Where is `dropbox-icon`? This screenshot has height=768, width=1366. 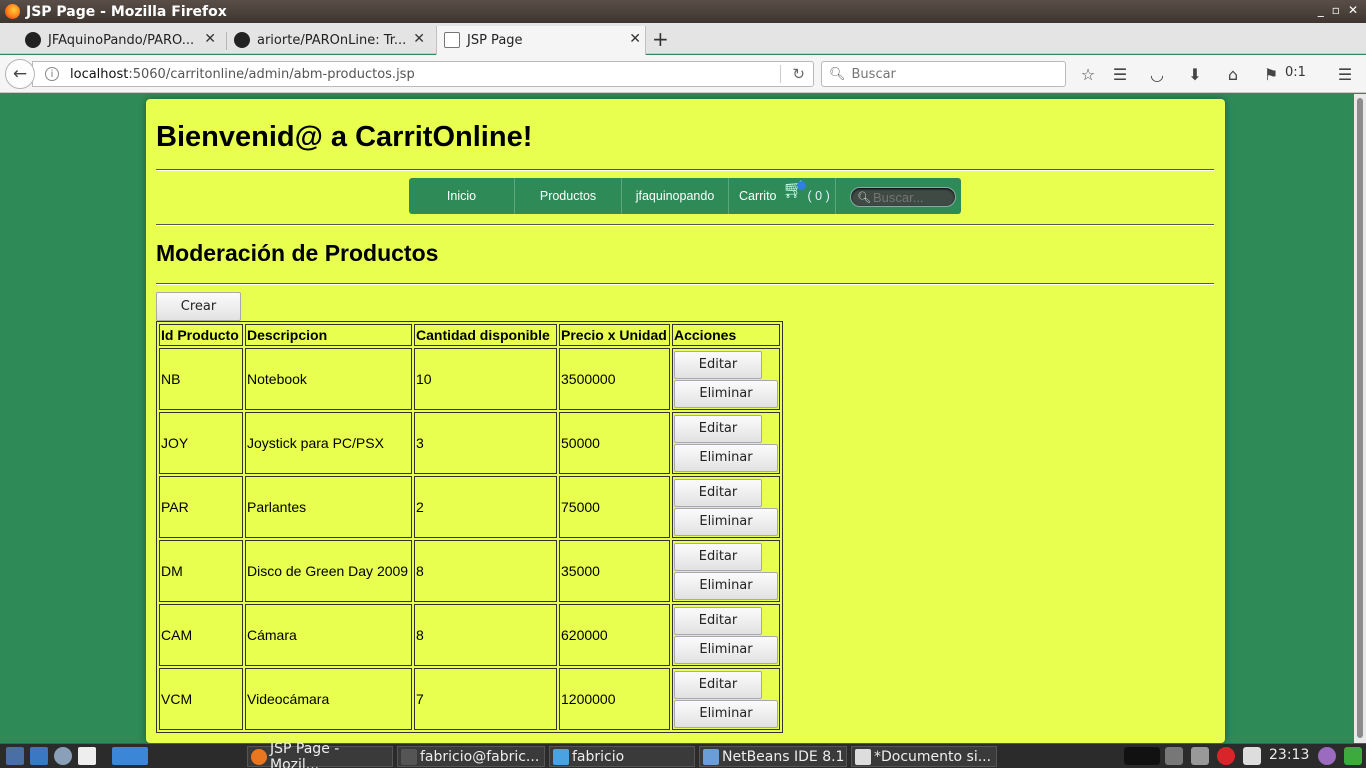
dropbox-icon is located at coordinates (1252, 756).